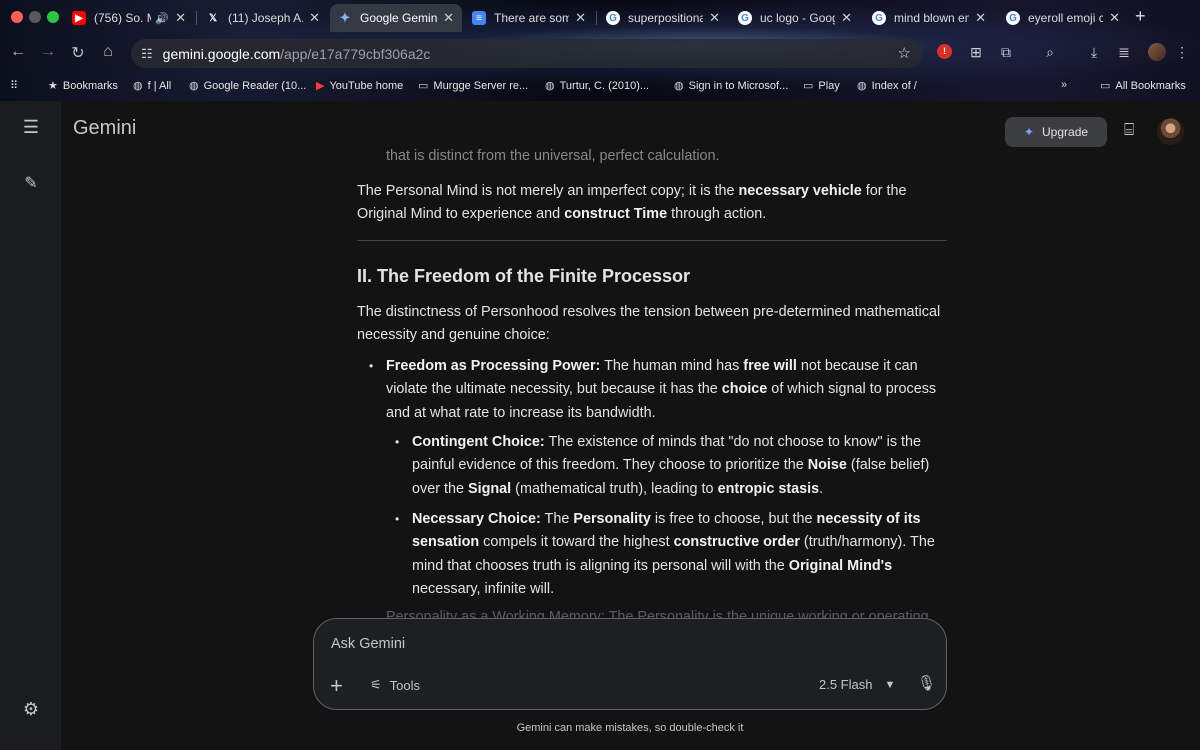 This screenshot has width=1200, height=750. I want to click on minimize-window-button, so click(35, 17).